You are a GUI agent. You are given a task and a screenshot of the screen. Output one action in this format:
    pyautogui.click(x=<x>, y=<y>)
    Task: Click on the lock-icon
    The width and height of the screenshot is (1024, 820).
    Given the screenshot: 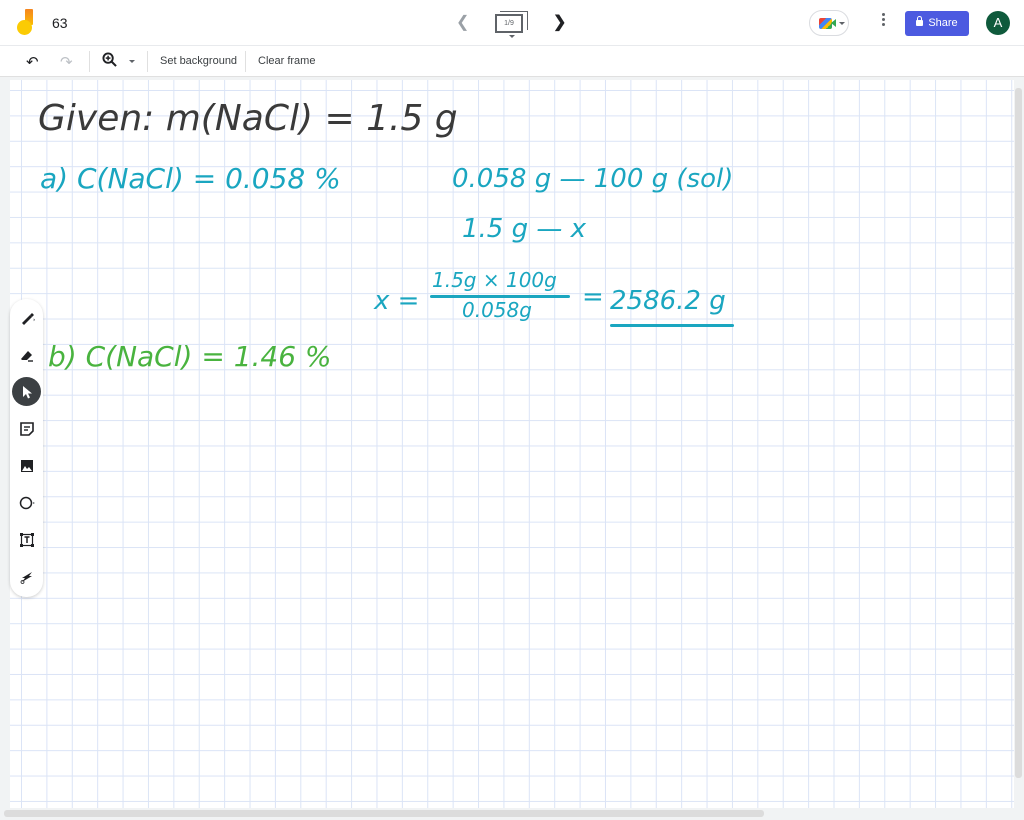 What is the action you would take?
    pyautogui.click(x=920, y=21)
    